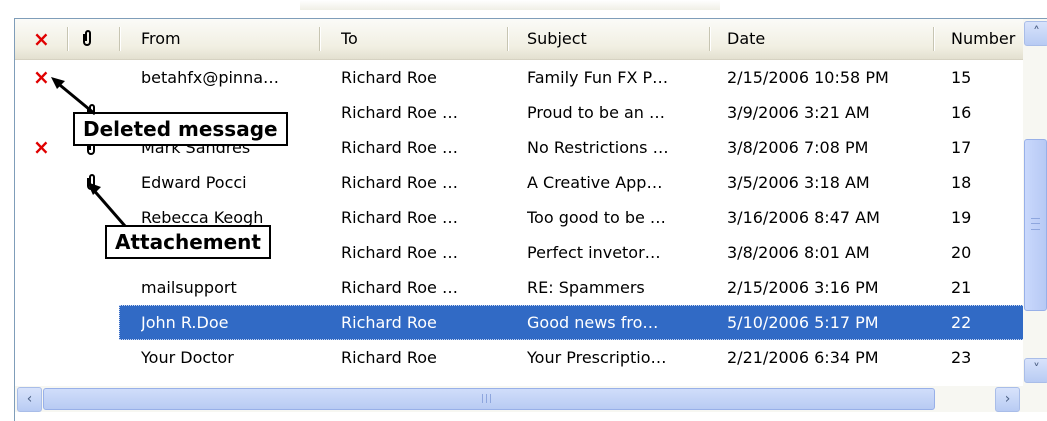 Image resolution: width=1047 pixels, height=421 pixels. What do you see at coordinates (961, 182) in the screenshot?
I see `number-cell: 18` at bounding box center [961, 182].